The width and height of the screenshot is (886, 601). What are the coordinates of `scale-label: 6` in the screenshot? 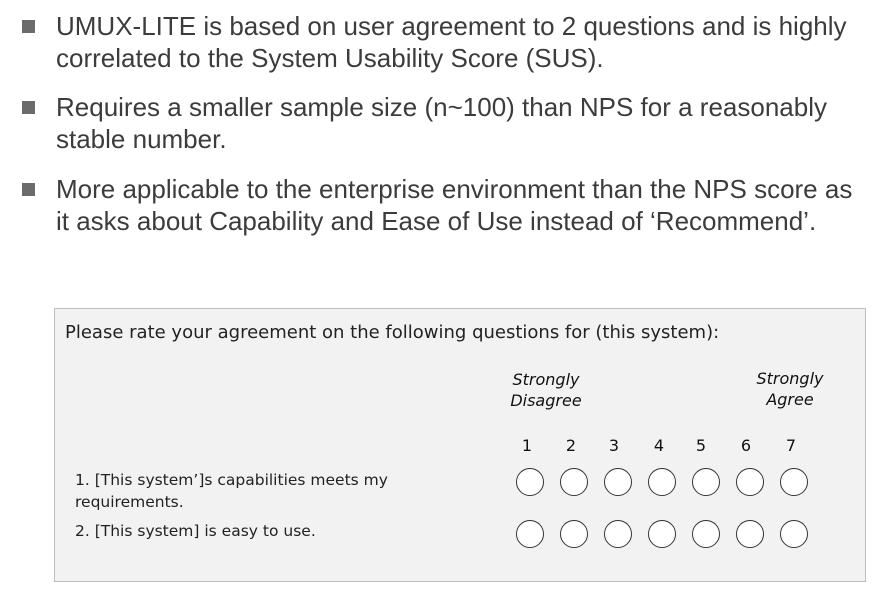 It's located at (746, 445).